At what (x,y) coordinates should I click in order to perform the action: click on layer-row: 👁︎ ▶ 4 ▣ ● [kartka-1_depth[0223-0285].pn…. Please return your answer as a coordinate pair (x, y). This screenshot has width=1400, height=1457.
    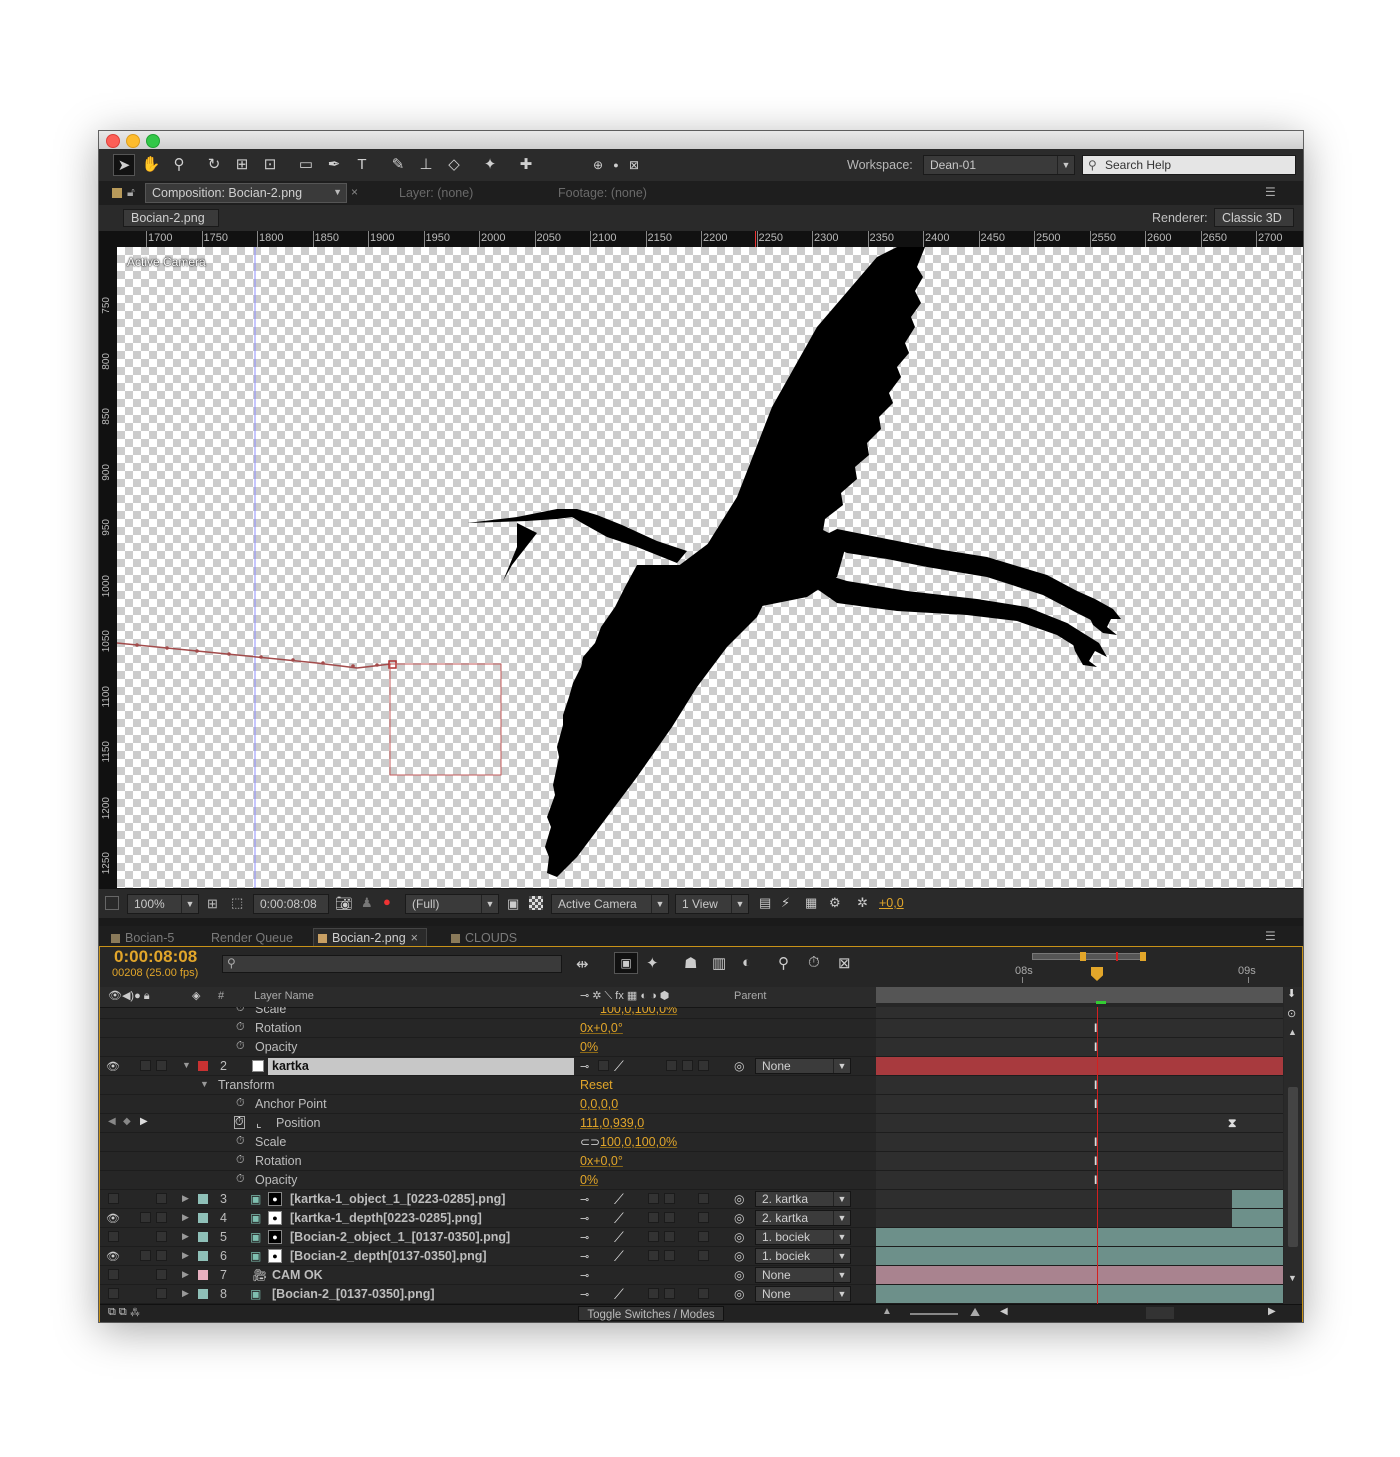
    Looking at the image, I should click on (488, 1218).